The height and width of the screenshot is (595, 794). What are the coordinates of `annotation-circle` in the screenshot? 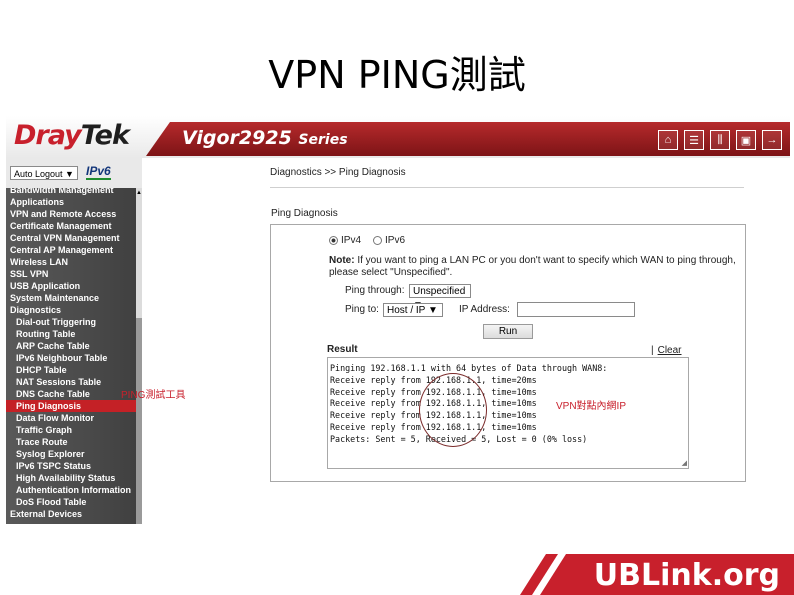 It's located at (453, 410).